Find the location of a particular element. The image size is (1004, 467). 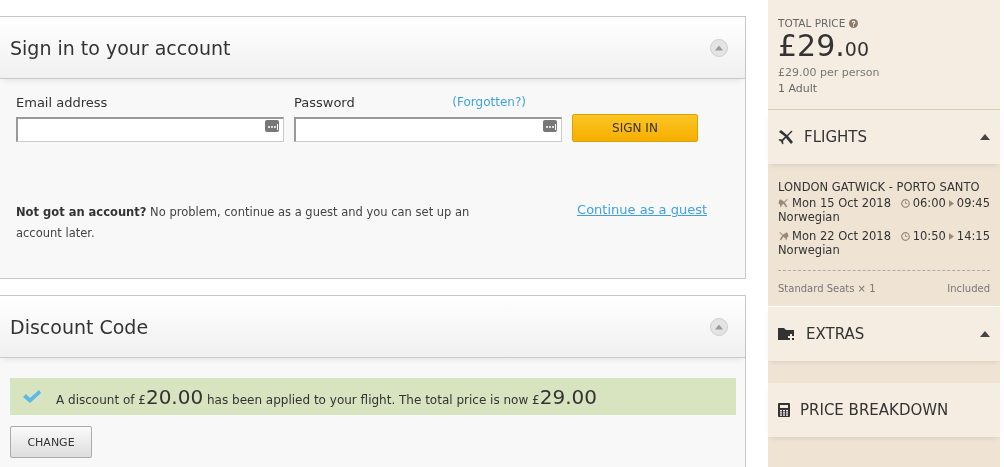

total-label: TOTAL PRICE is located at coordinates (812, 23).